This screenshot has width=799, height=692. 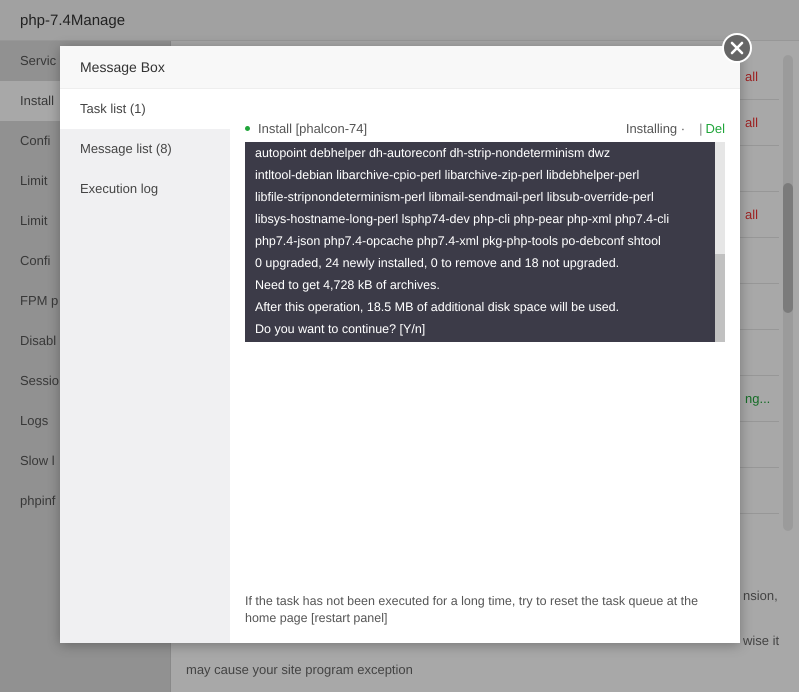 I want to click on log-line: php7.4-json php7.4-opcache php7.4-xml pkg-php-tools po-debconf shtool, so click(x=458, y=241).